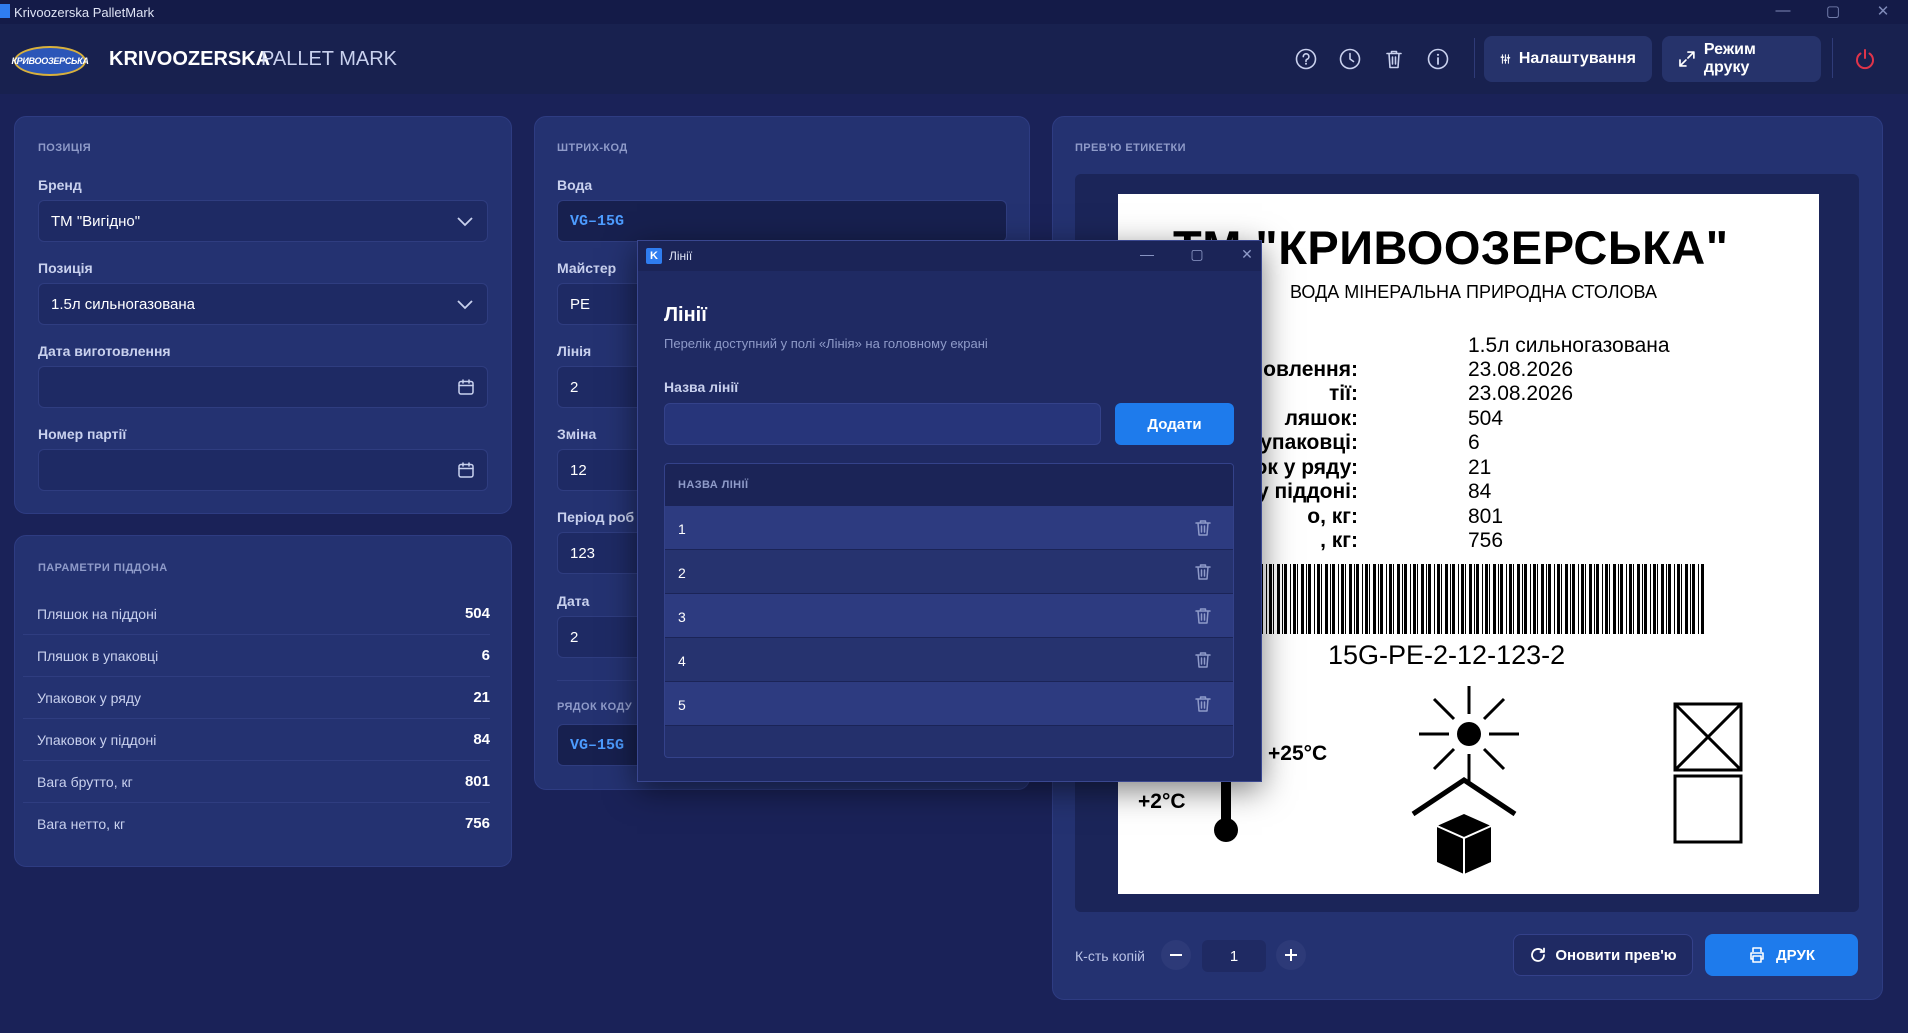 This screenshot has height=1033, width=1908. Describe the element at coordinates (98, 656) in the screenshot. I see `param-label: Пляшок в упаковці` at that location.